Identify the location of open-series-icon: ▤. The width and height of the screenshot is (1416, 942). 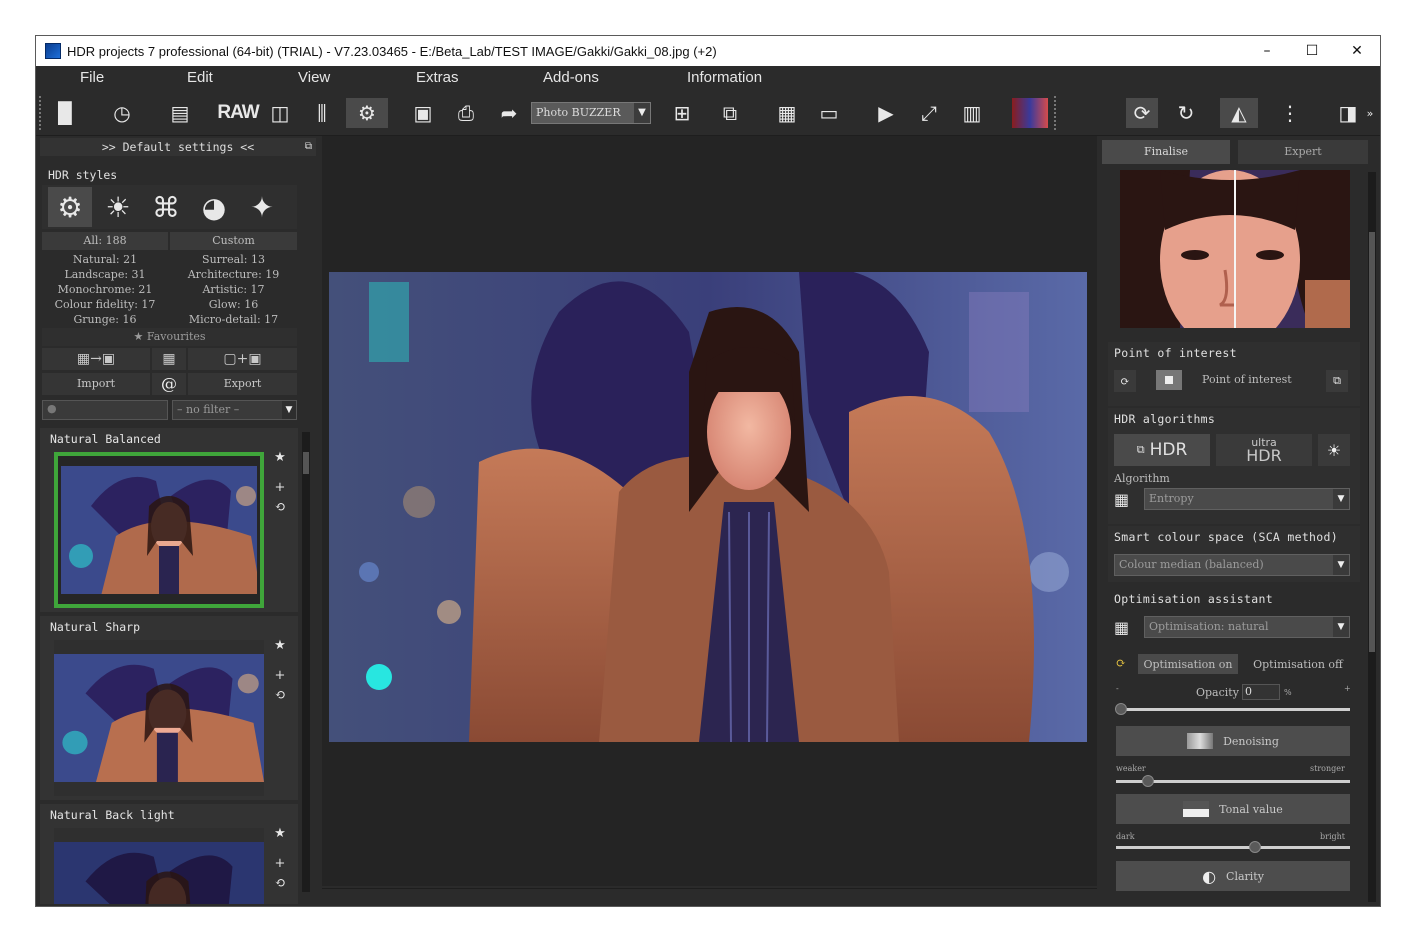
(180, 113).